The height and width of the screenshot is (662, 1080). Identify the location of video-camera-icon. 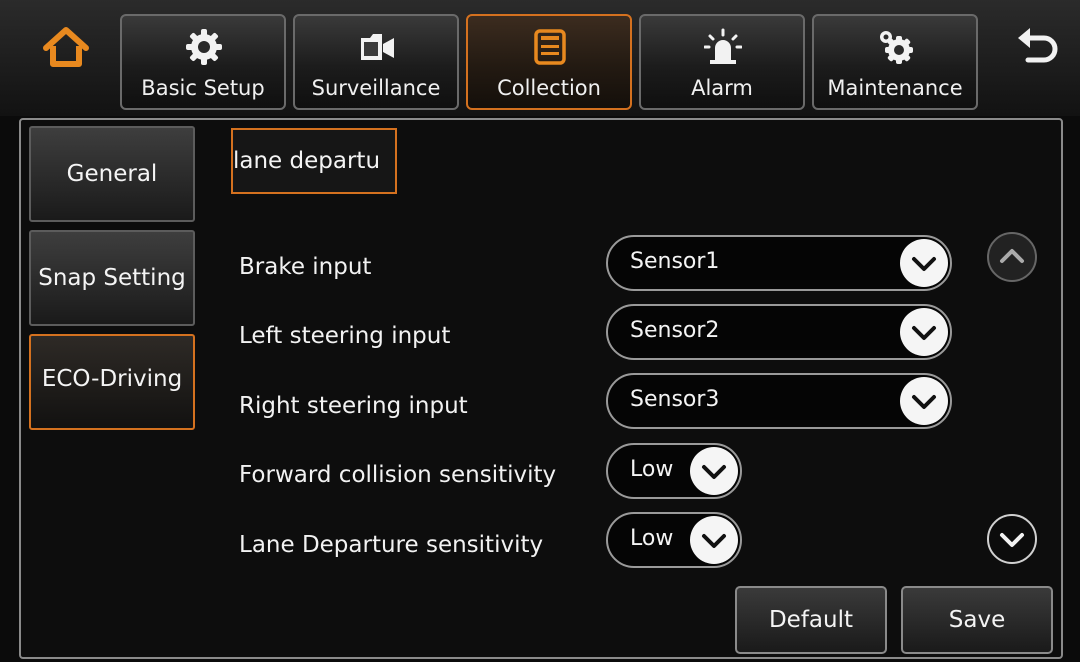
(377, 47).